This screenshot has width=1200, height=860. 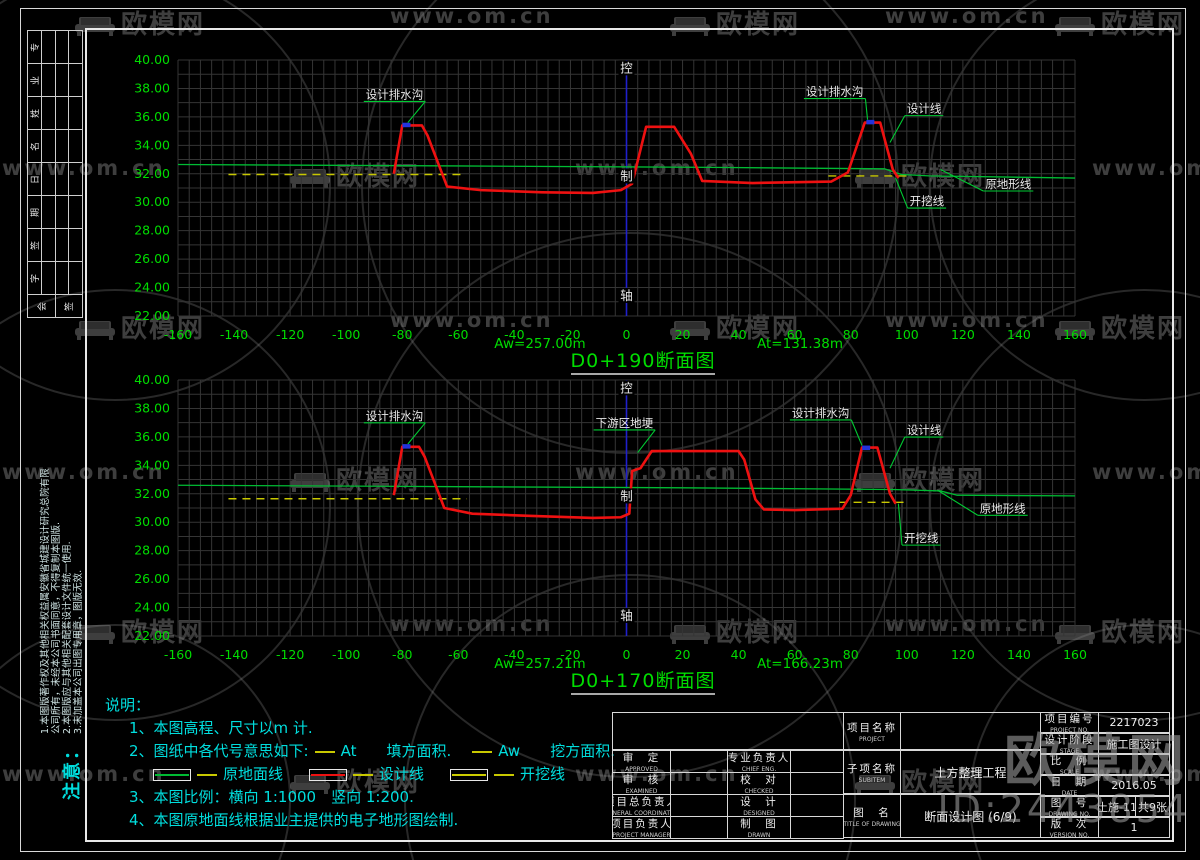 What do you see at coordinates (643, 361) in the screenshot?
I see `section-title: D0+190断面图` at bounding box center [643, 361].